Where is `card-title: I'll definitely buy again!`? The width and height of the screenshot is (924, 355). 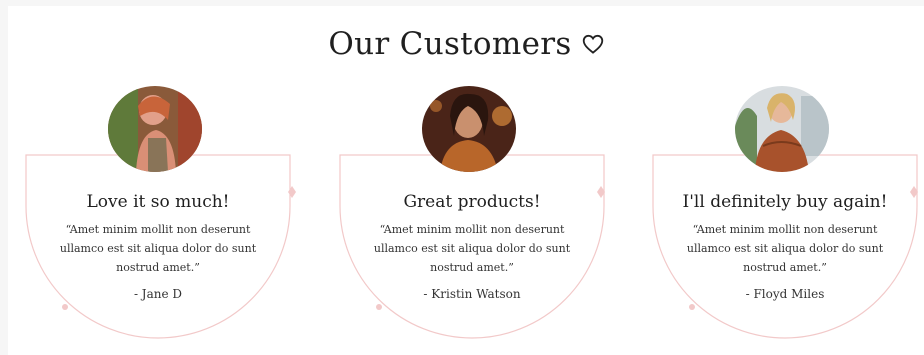 card-title: I'll definitely buy again! is located at coordinates (785, 202).